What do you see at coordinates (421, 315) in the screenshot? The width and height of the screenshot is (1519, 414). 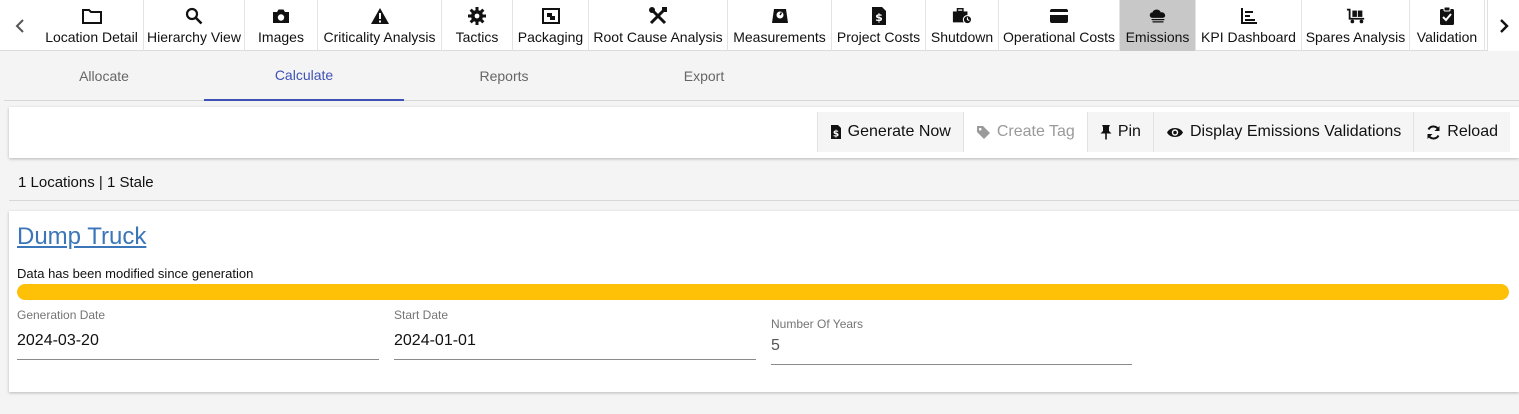 I see `start-date-label: Start Date` at bounding box center [421, 315].